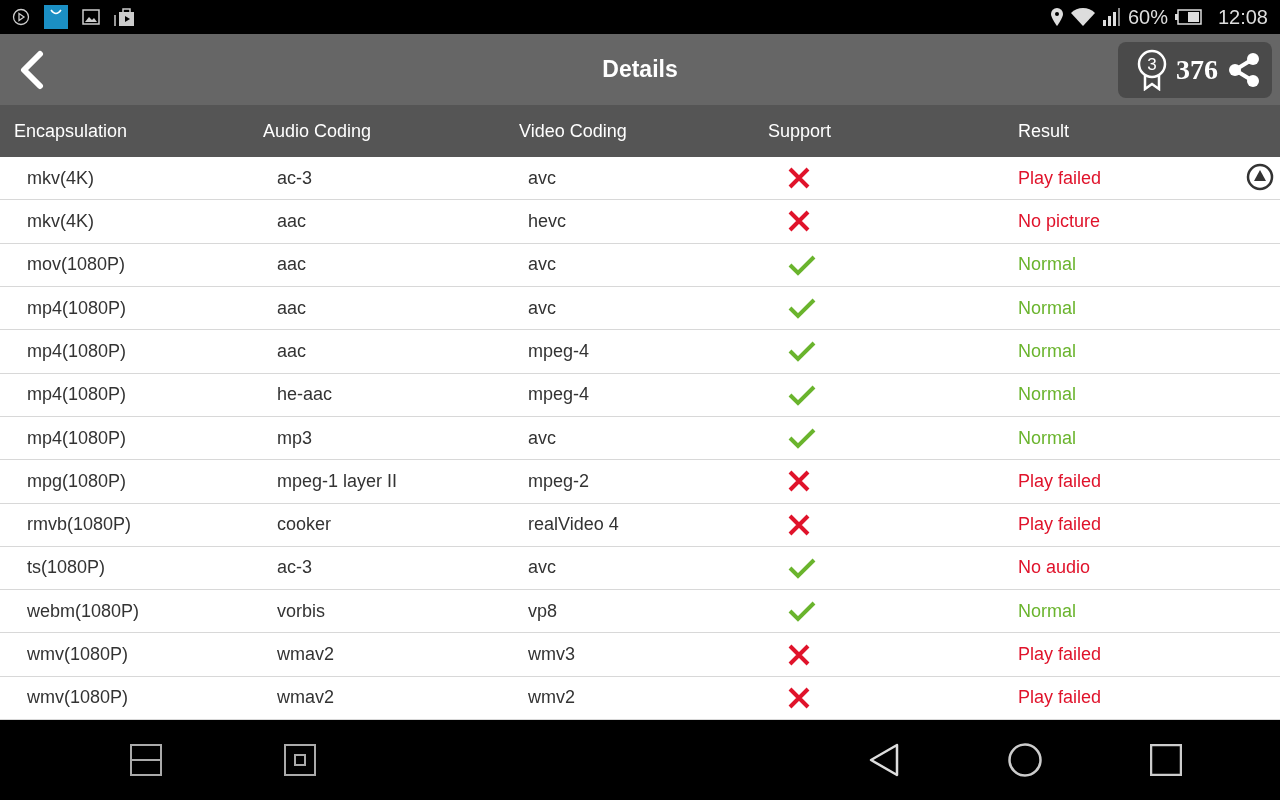 The width and height of the screenshot is (1280, 800). I want to click on result-text: No picture, so click(1059, 221).